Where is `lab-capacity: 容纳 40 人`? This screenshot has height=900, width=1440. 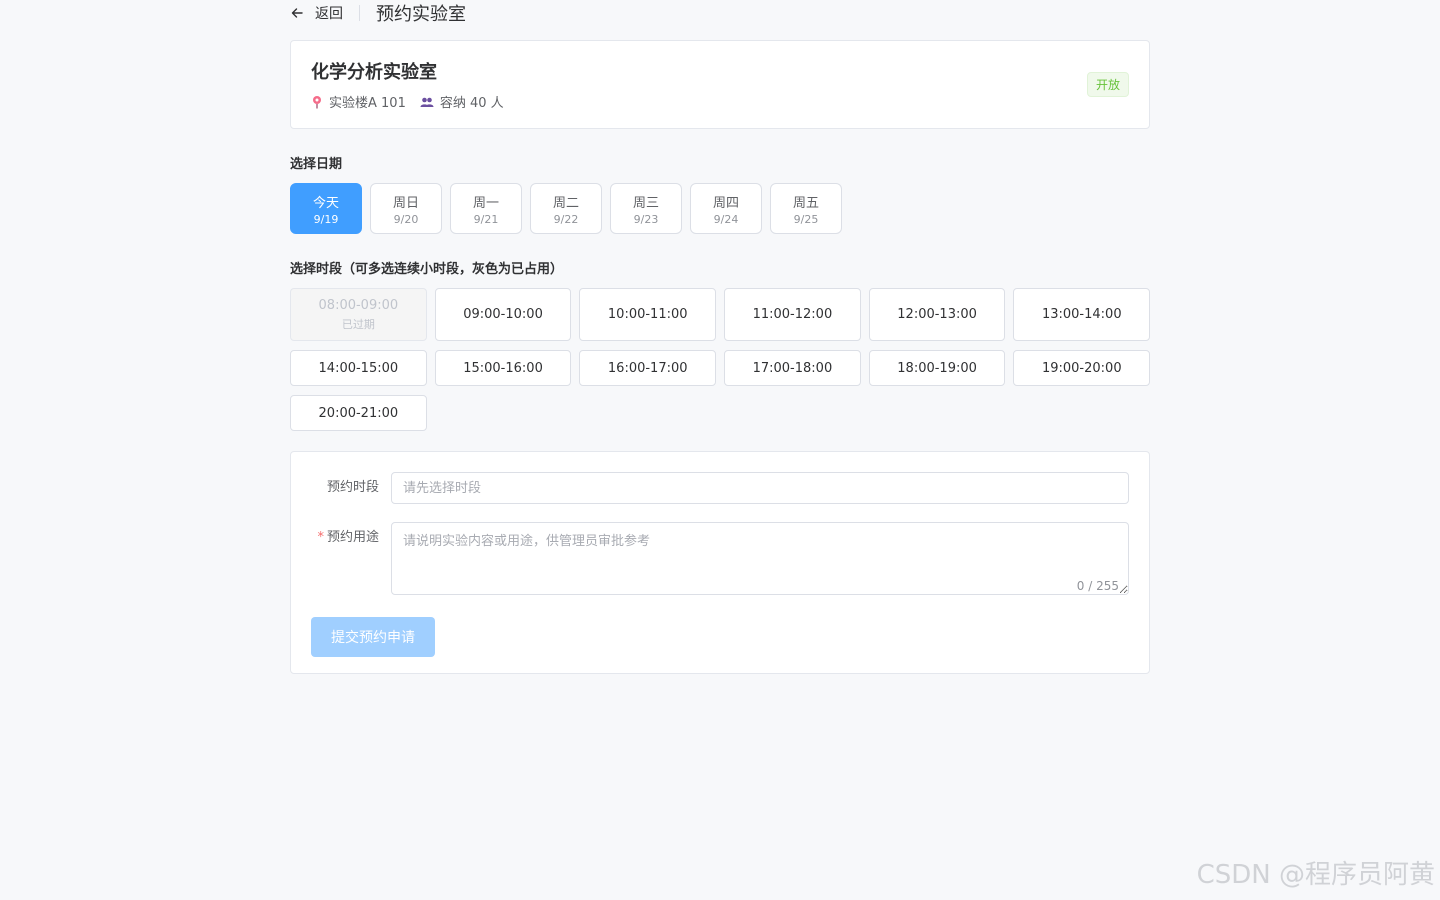
lab-capacity: 容纳 40 人 is located at coordinates (462, 101).